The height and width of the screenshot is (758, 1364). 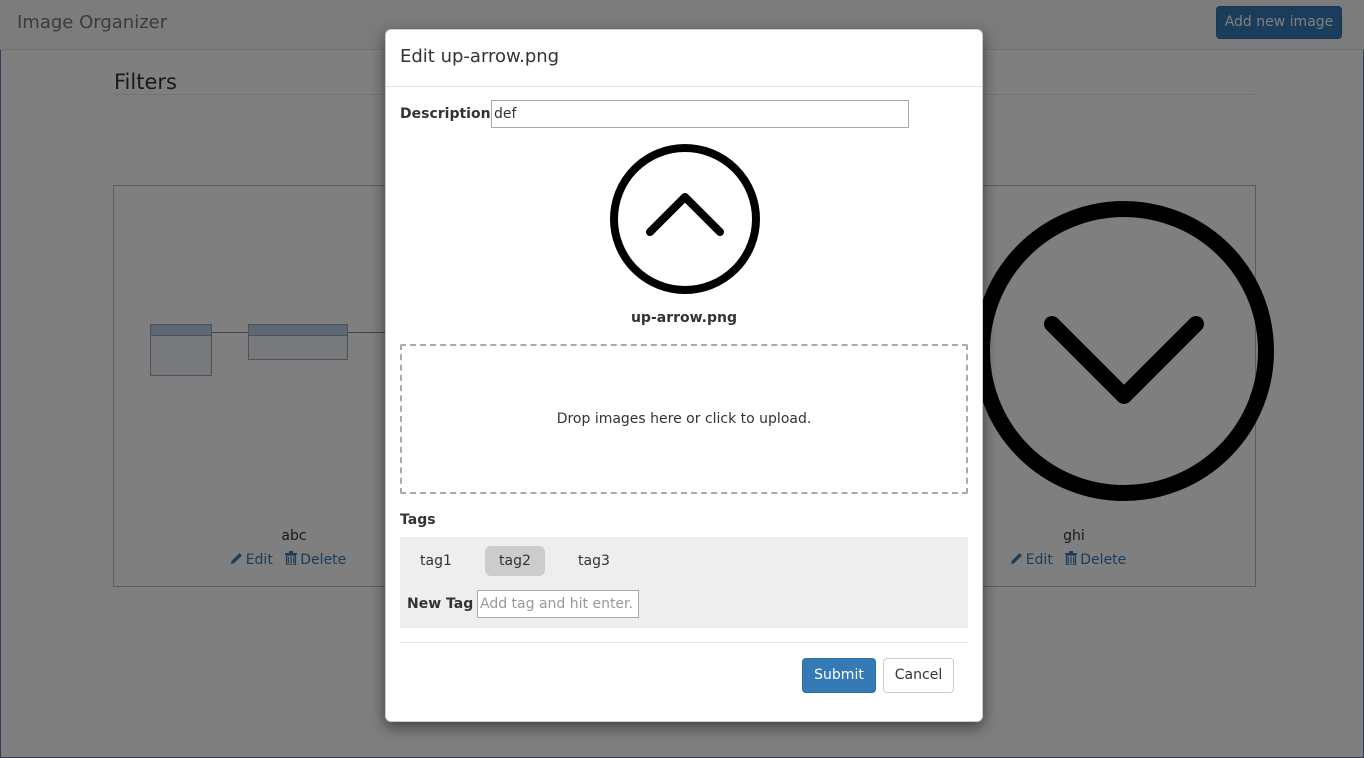 What do you see at coordinates (445, 114) in the screenshot?
I see `description-label: Description` at bounding box center [445, 114].